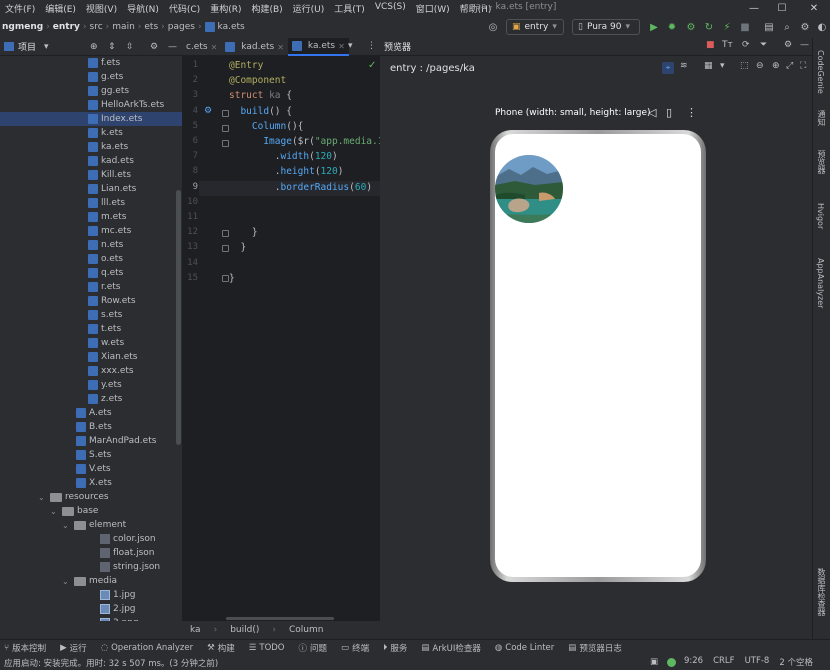  Describe the element at coordinates (91, 91) in the screenshot. I see `tree-item: gg.ets` at that location.